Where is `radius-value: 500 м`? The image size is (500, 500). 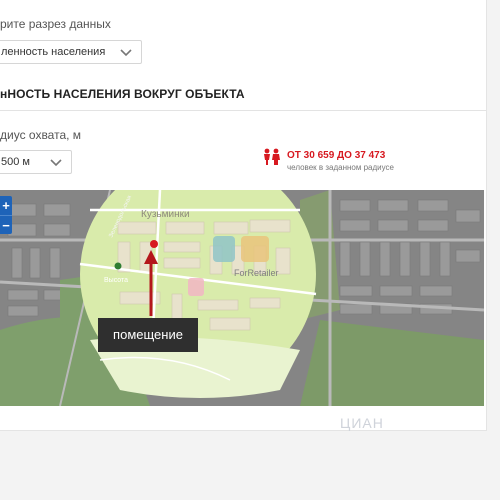
radius-value: 500 м is located at coordinates (15, 162).